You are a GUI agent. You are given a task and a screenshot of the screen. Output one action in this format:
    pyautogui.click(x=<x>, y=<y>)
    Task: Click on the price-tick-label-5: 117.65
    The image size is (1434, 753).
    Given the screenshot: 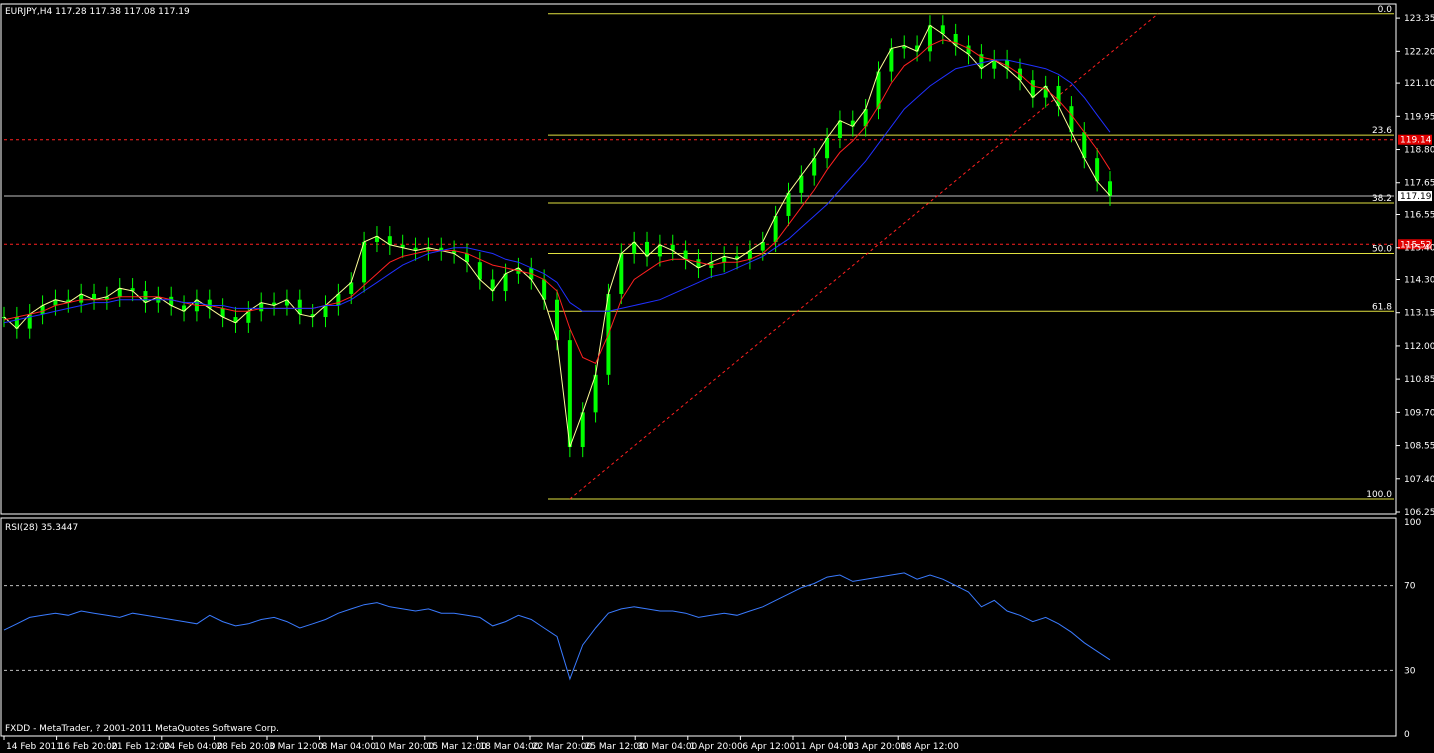 What is the action you would take?
    pyautogui.click(x=1419, y=184)
    